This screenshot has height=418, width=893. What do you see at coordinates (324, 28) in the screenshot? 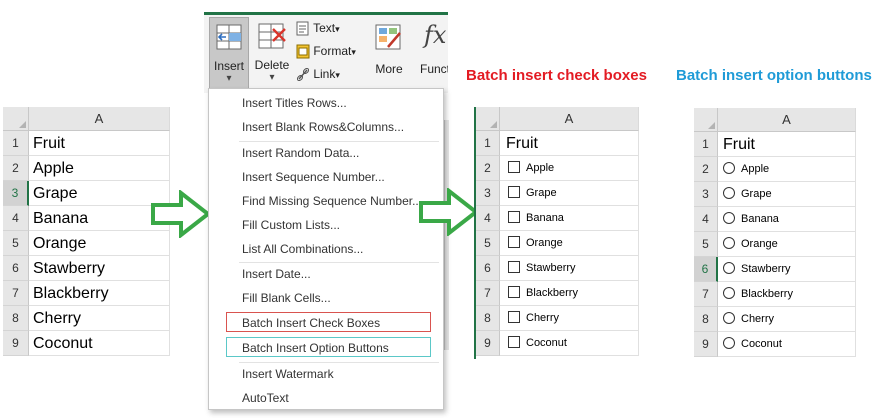
I see `text-label: Text` at bounding box center [324, 28].